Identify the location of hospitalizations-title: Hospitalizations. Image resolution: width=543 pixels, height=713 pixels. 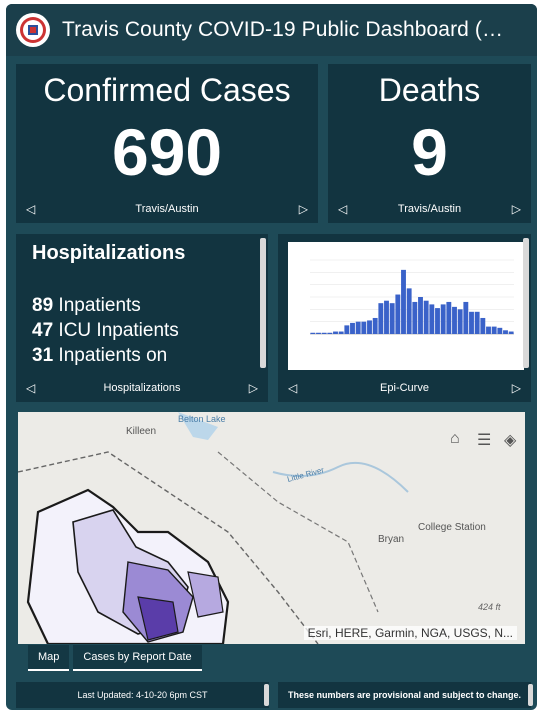
(109, 253).